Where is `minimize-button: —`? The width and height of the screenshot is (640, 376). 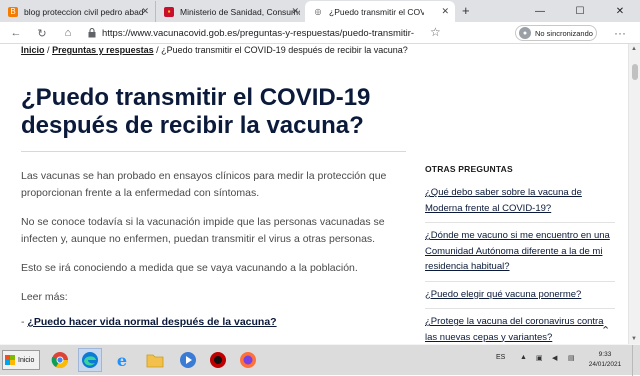 minimize-button: — is located at coordinates (540, 11).